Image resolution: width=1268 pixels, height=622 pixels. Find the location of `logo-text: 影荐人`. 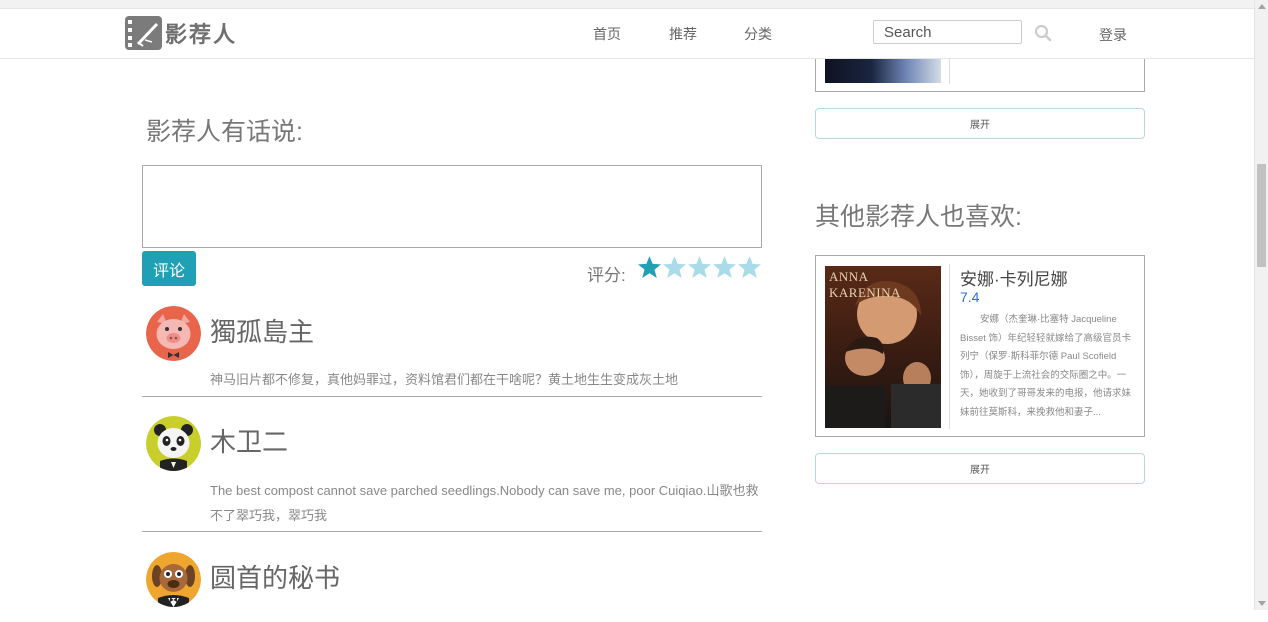

logo-text: 影荐人 is located at coordinates (201, 34).